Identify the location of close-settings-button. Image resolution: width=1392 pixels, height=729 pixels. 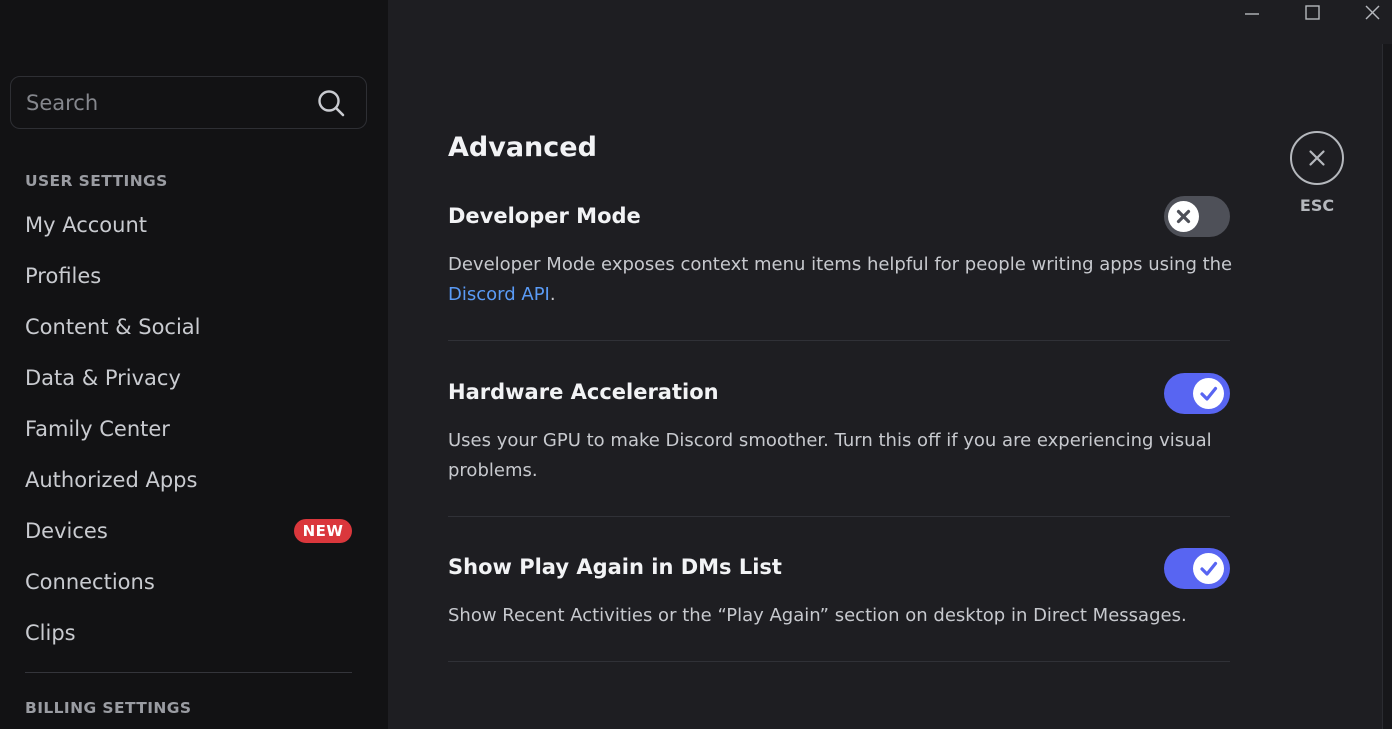
(1317, 158).